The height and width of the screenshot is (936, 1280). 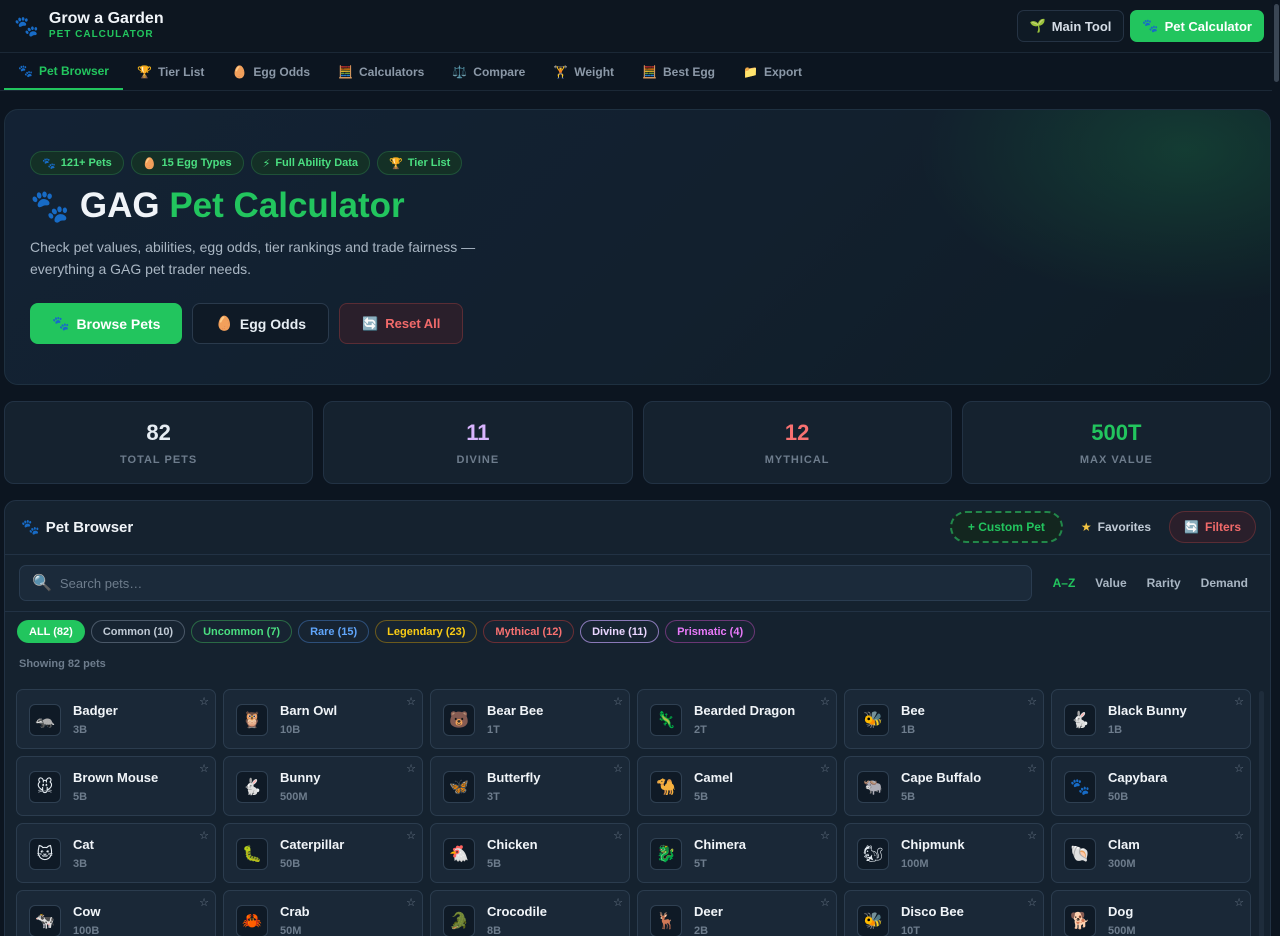 I want to click on stat-value: 12, so click(x=797, y=432).